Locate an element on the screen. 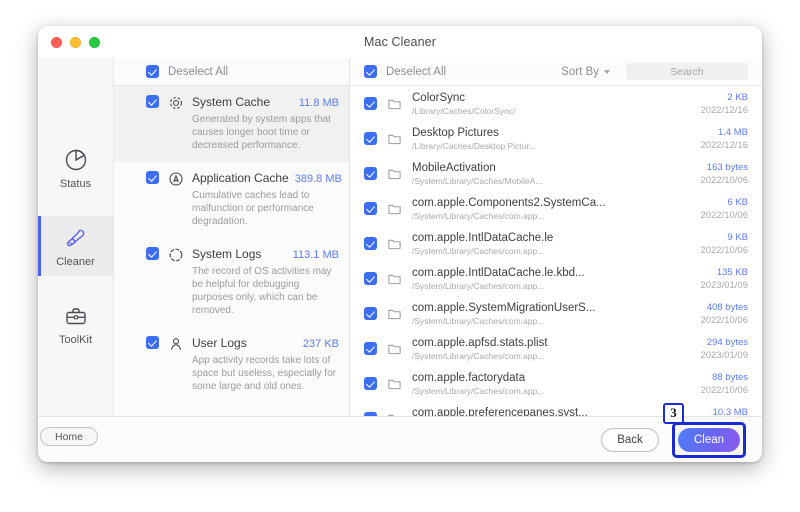 This screenshot has height=512, width=800. sidebar-item-toolkit: ToolKit is located at coordinates (75, 324).